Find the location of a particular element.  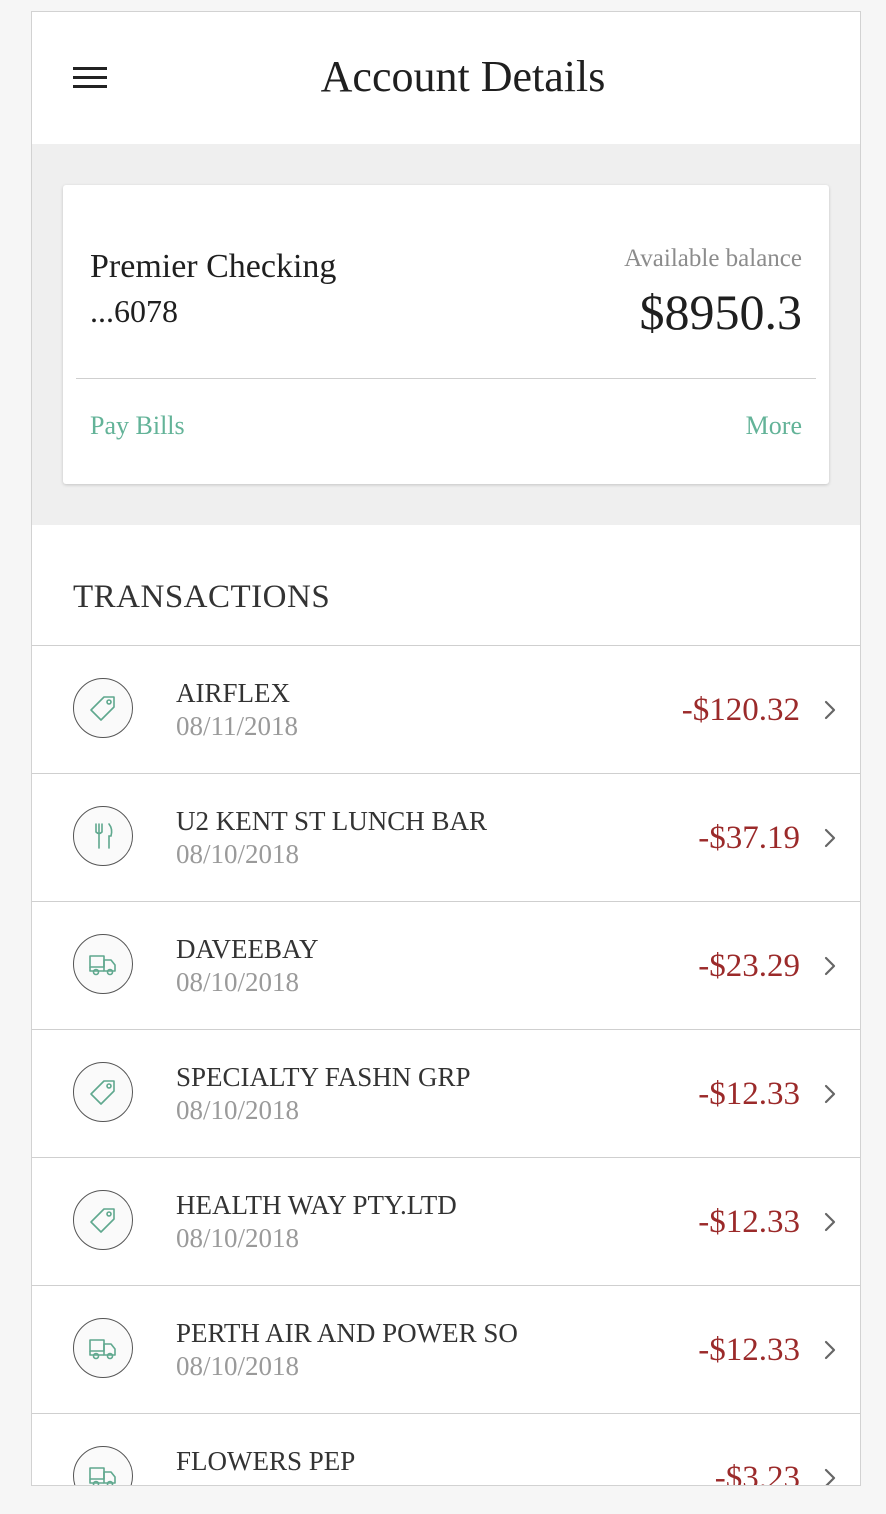

transaction-amount: -$23.29 is located at coordinates (749, 966).